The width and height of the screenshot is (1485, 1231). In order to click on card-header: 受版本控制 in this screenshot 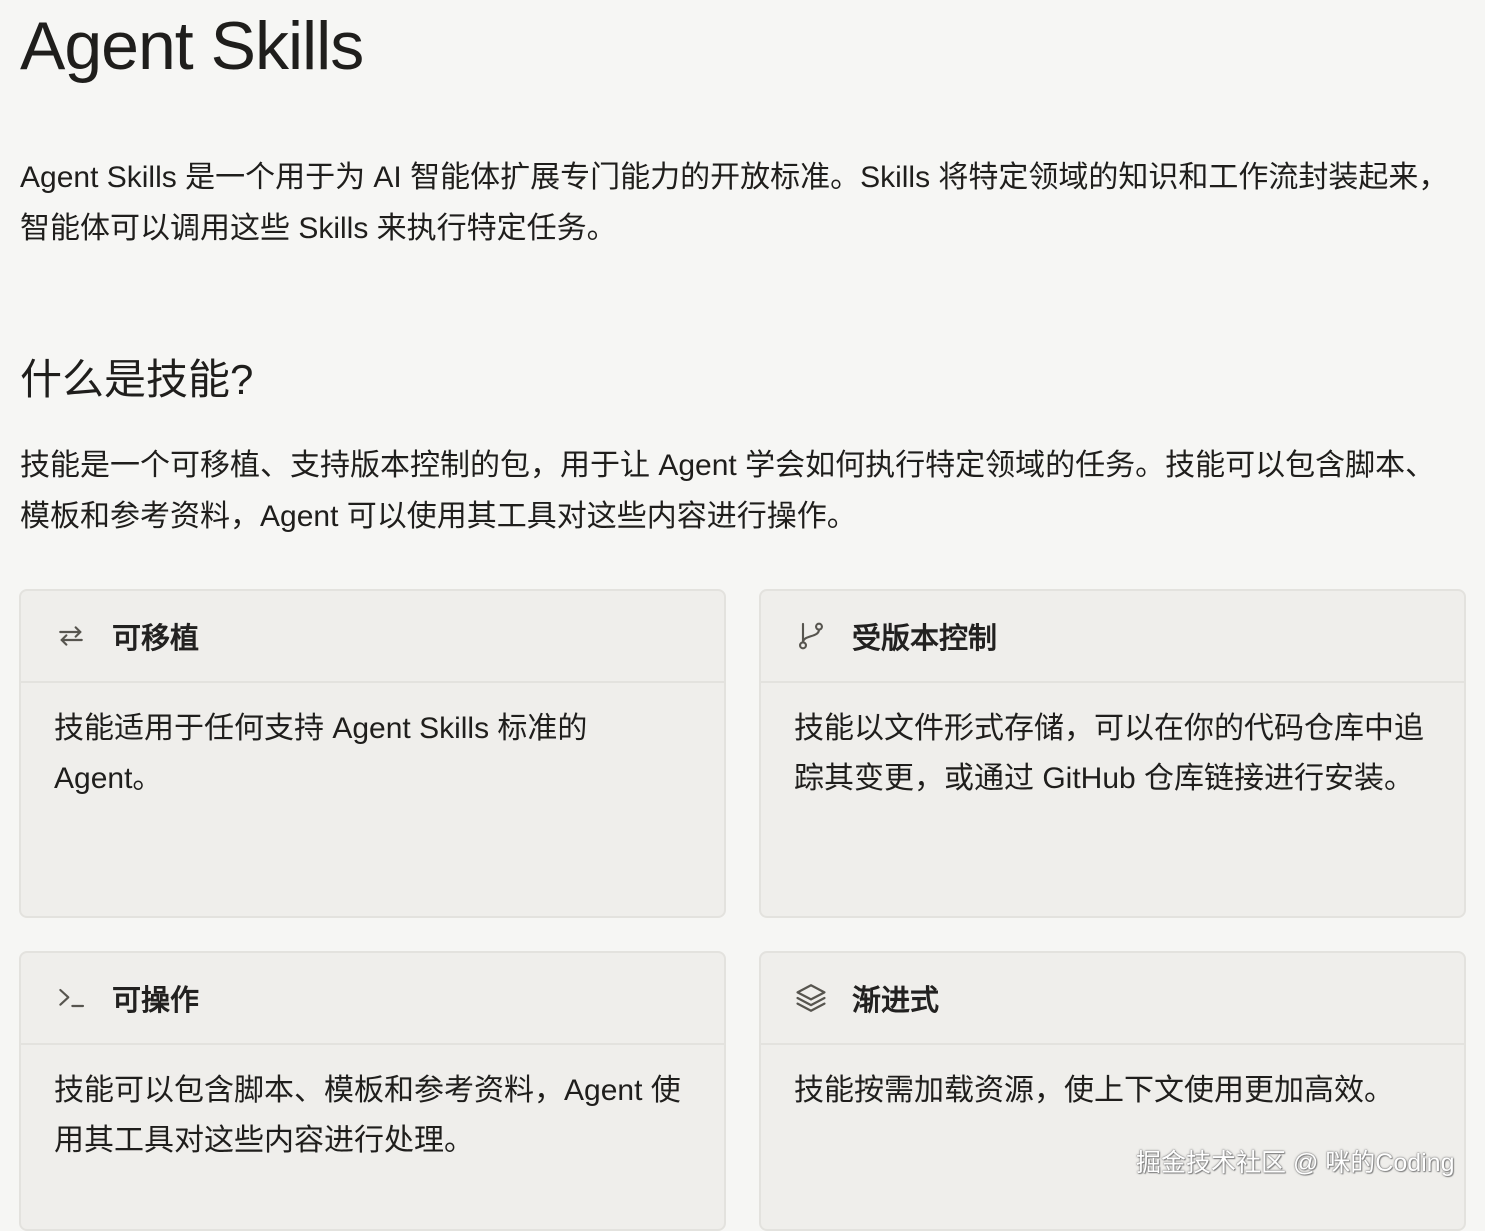, I will do `click(1112, 637)`.